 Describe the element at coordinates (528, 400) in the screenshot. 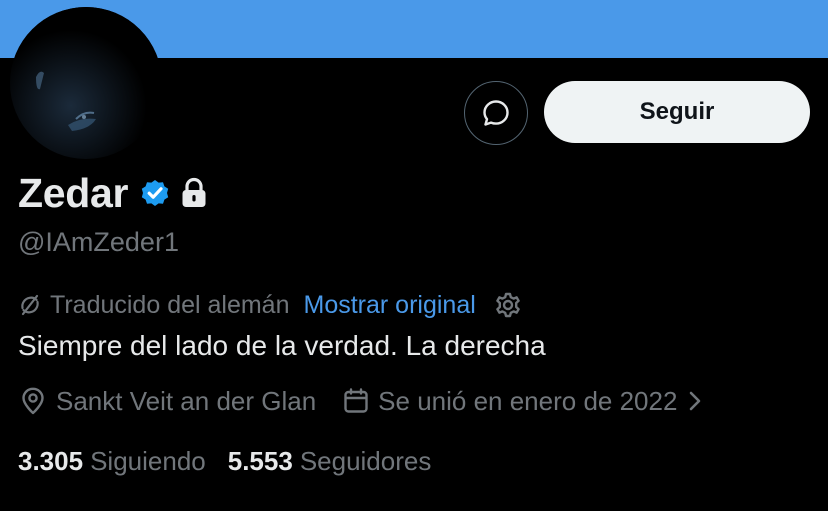

I see `joined-label: Se unió en enero de 2022` at that location.